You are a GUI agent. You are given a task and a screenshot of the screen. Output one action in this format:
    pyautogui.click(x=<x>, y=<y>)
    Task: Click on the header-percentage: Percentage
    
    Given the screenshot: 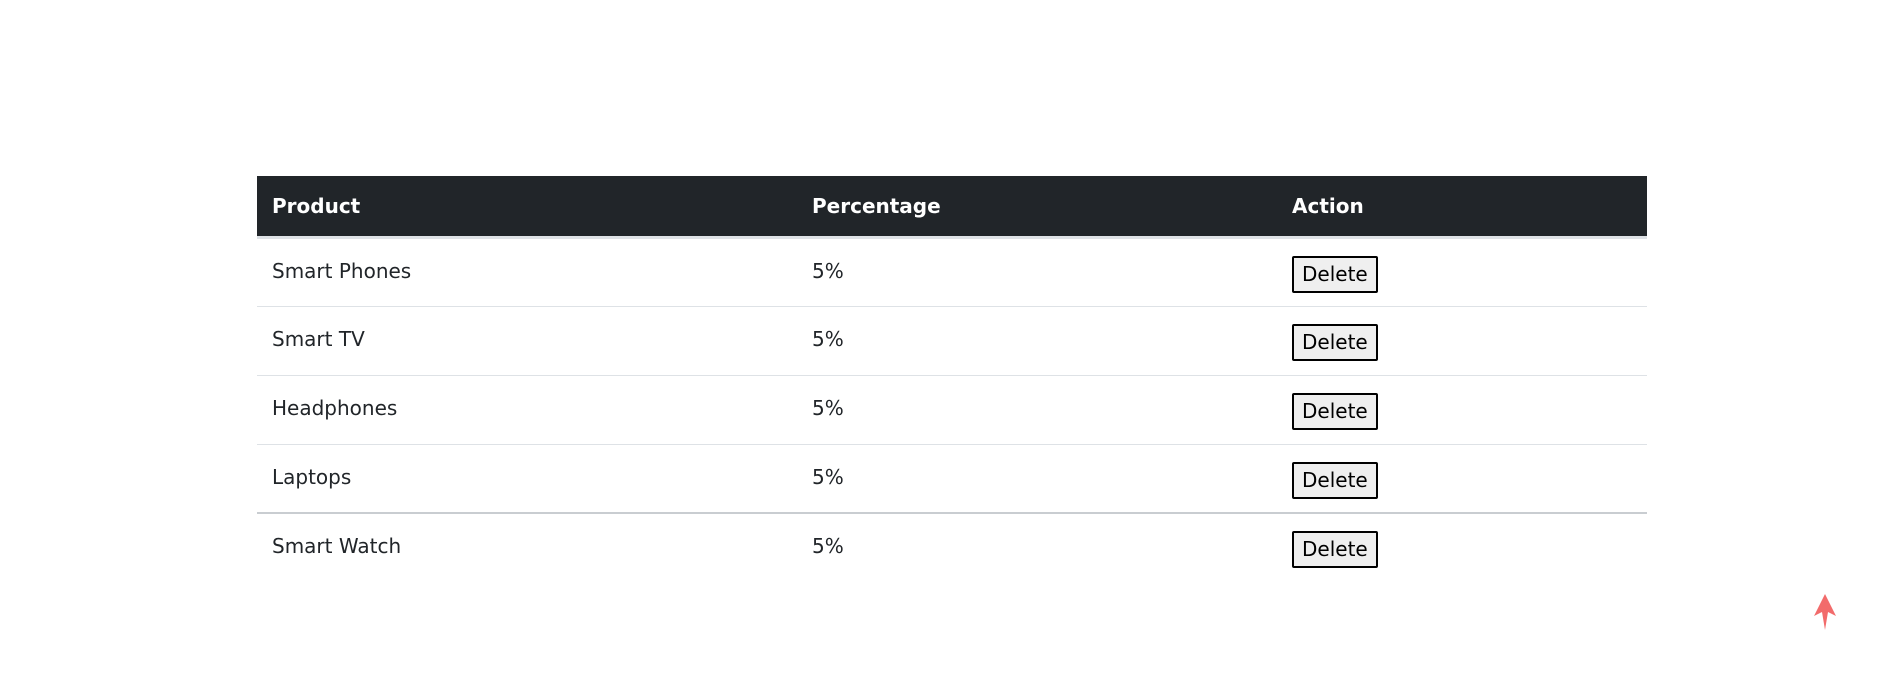 What is the action you would take?
    pyautogui.click(x=1037, y=207)
    